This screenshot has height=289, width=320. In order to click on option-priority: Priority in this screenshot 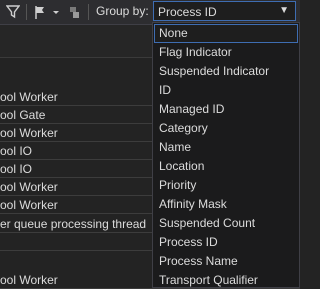, I will do `click(226, 185)`.